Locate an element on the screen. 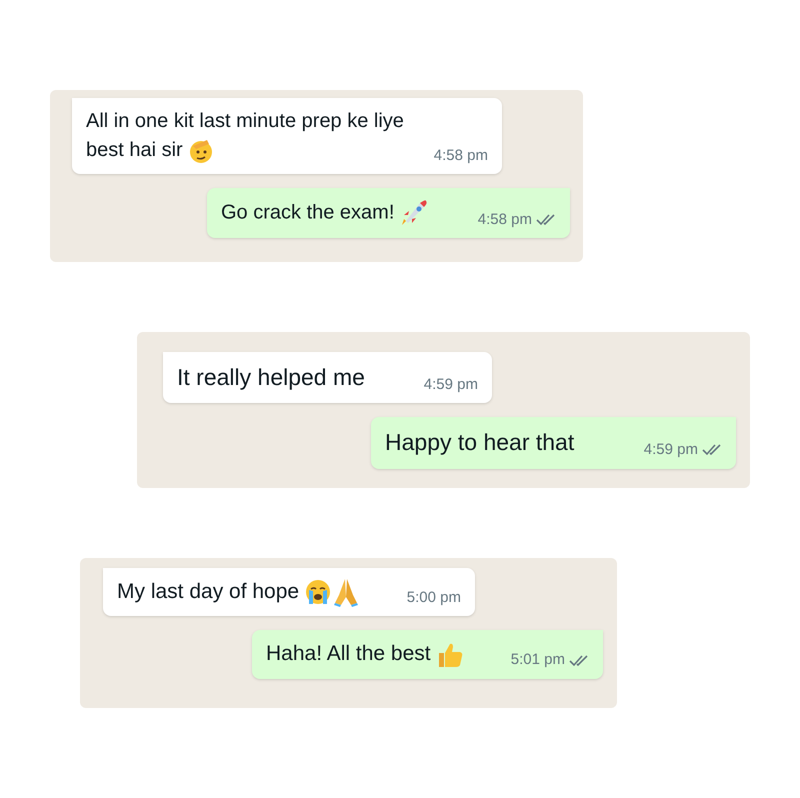 The width and height of the screenshot is (800, 798). message-text: Happy to hear that is located at coordinates (479, 443).